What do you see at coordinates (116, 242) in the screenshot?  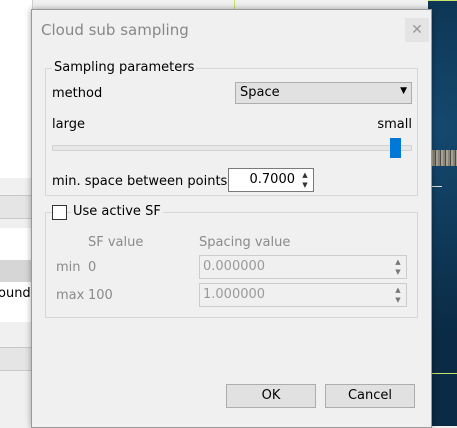 I see `sf-value-header: SF value` at bounding box center [116, 242].